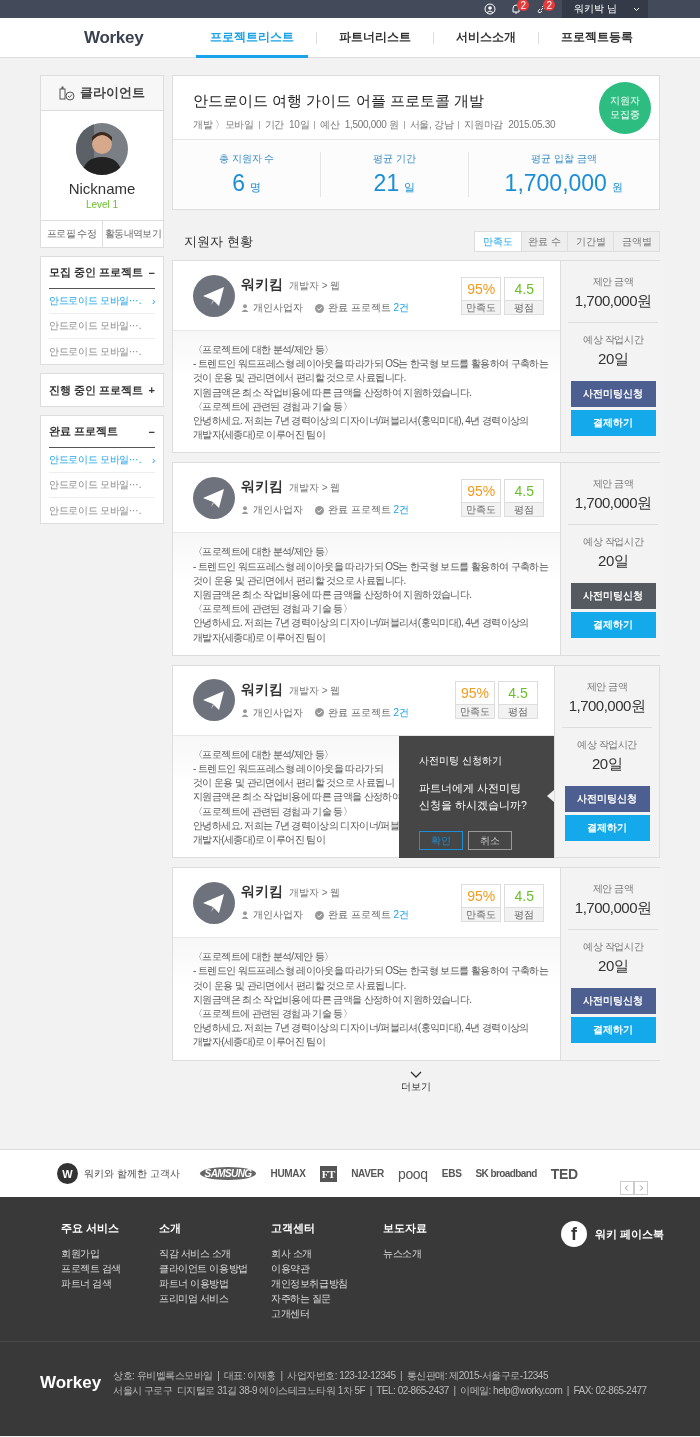 Image resolution: width=700 pixels, height=1437 pixels. Describe the element at coordinates (486, 37) in the screenshot. I see `nav-tab: 서비스소개` at that location.